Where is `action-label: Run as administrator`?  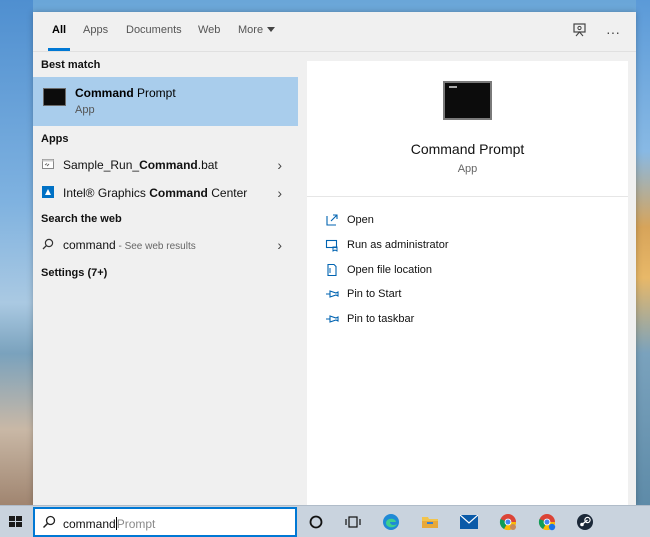
action-label: Run as administrator is located at coordinates (398, 245).